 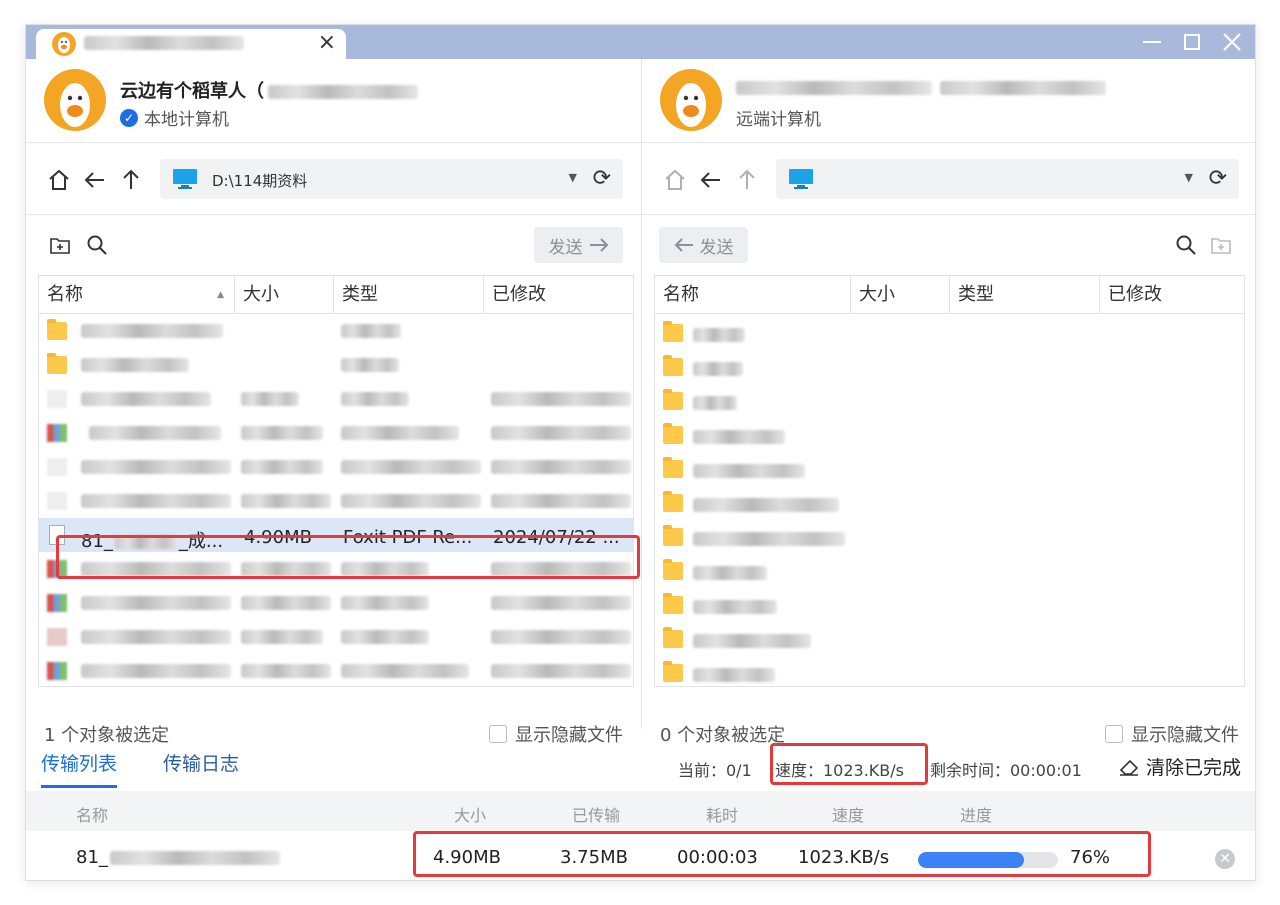 What do you see at coordinates (164, 42) in the screenshot?
I see `tab-title` at bounding box center [164, 42].